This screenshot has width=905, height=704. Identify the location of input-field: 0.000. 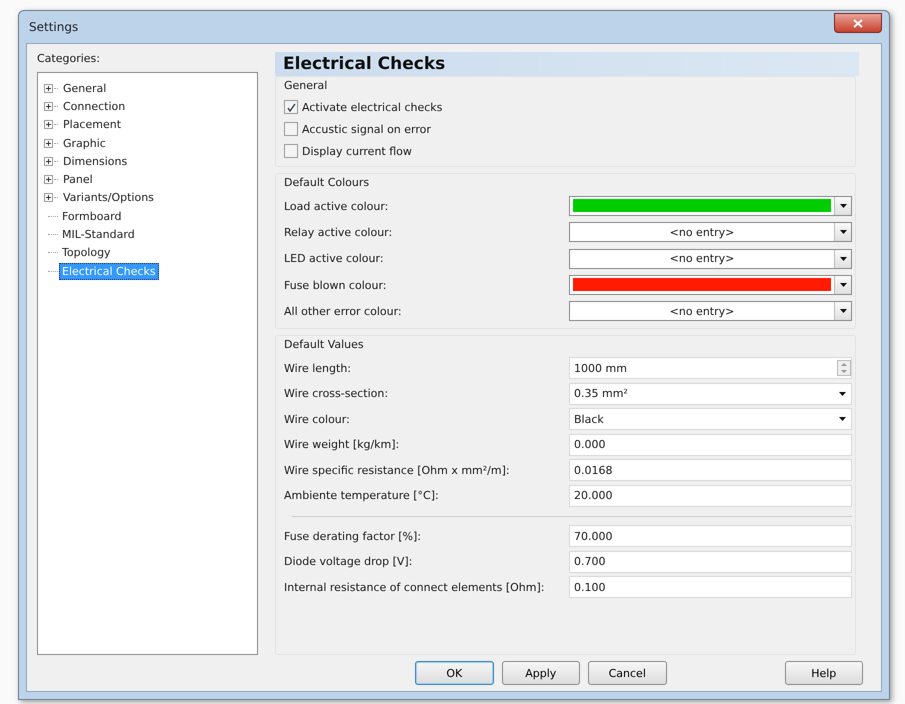
(710, 445).